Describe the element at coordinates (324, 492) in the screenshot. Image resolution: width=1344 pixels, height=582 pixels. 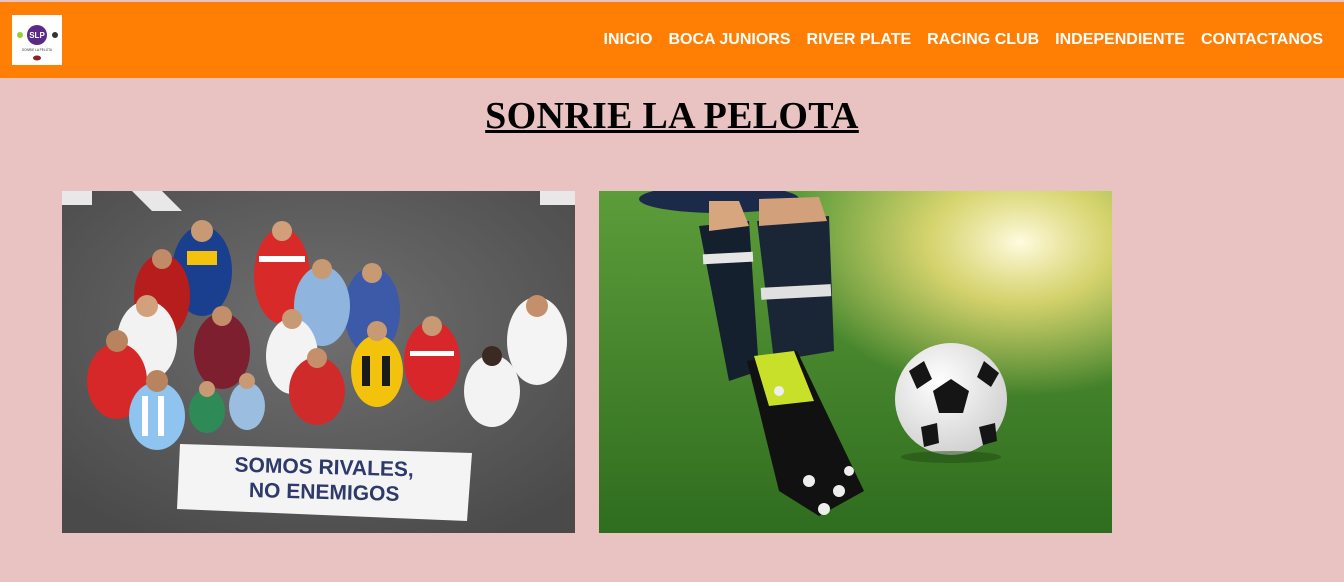
I see `banner-line-2: NO ENEMIGOS` at that location.